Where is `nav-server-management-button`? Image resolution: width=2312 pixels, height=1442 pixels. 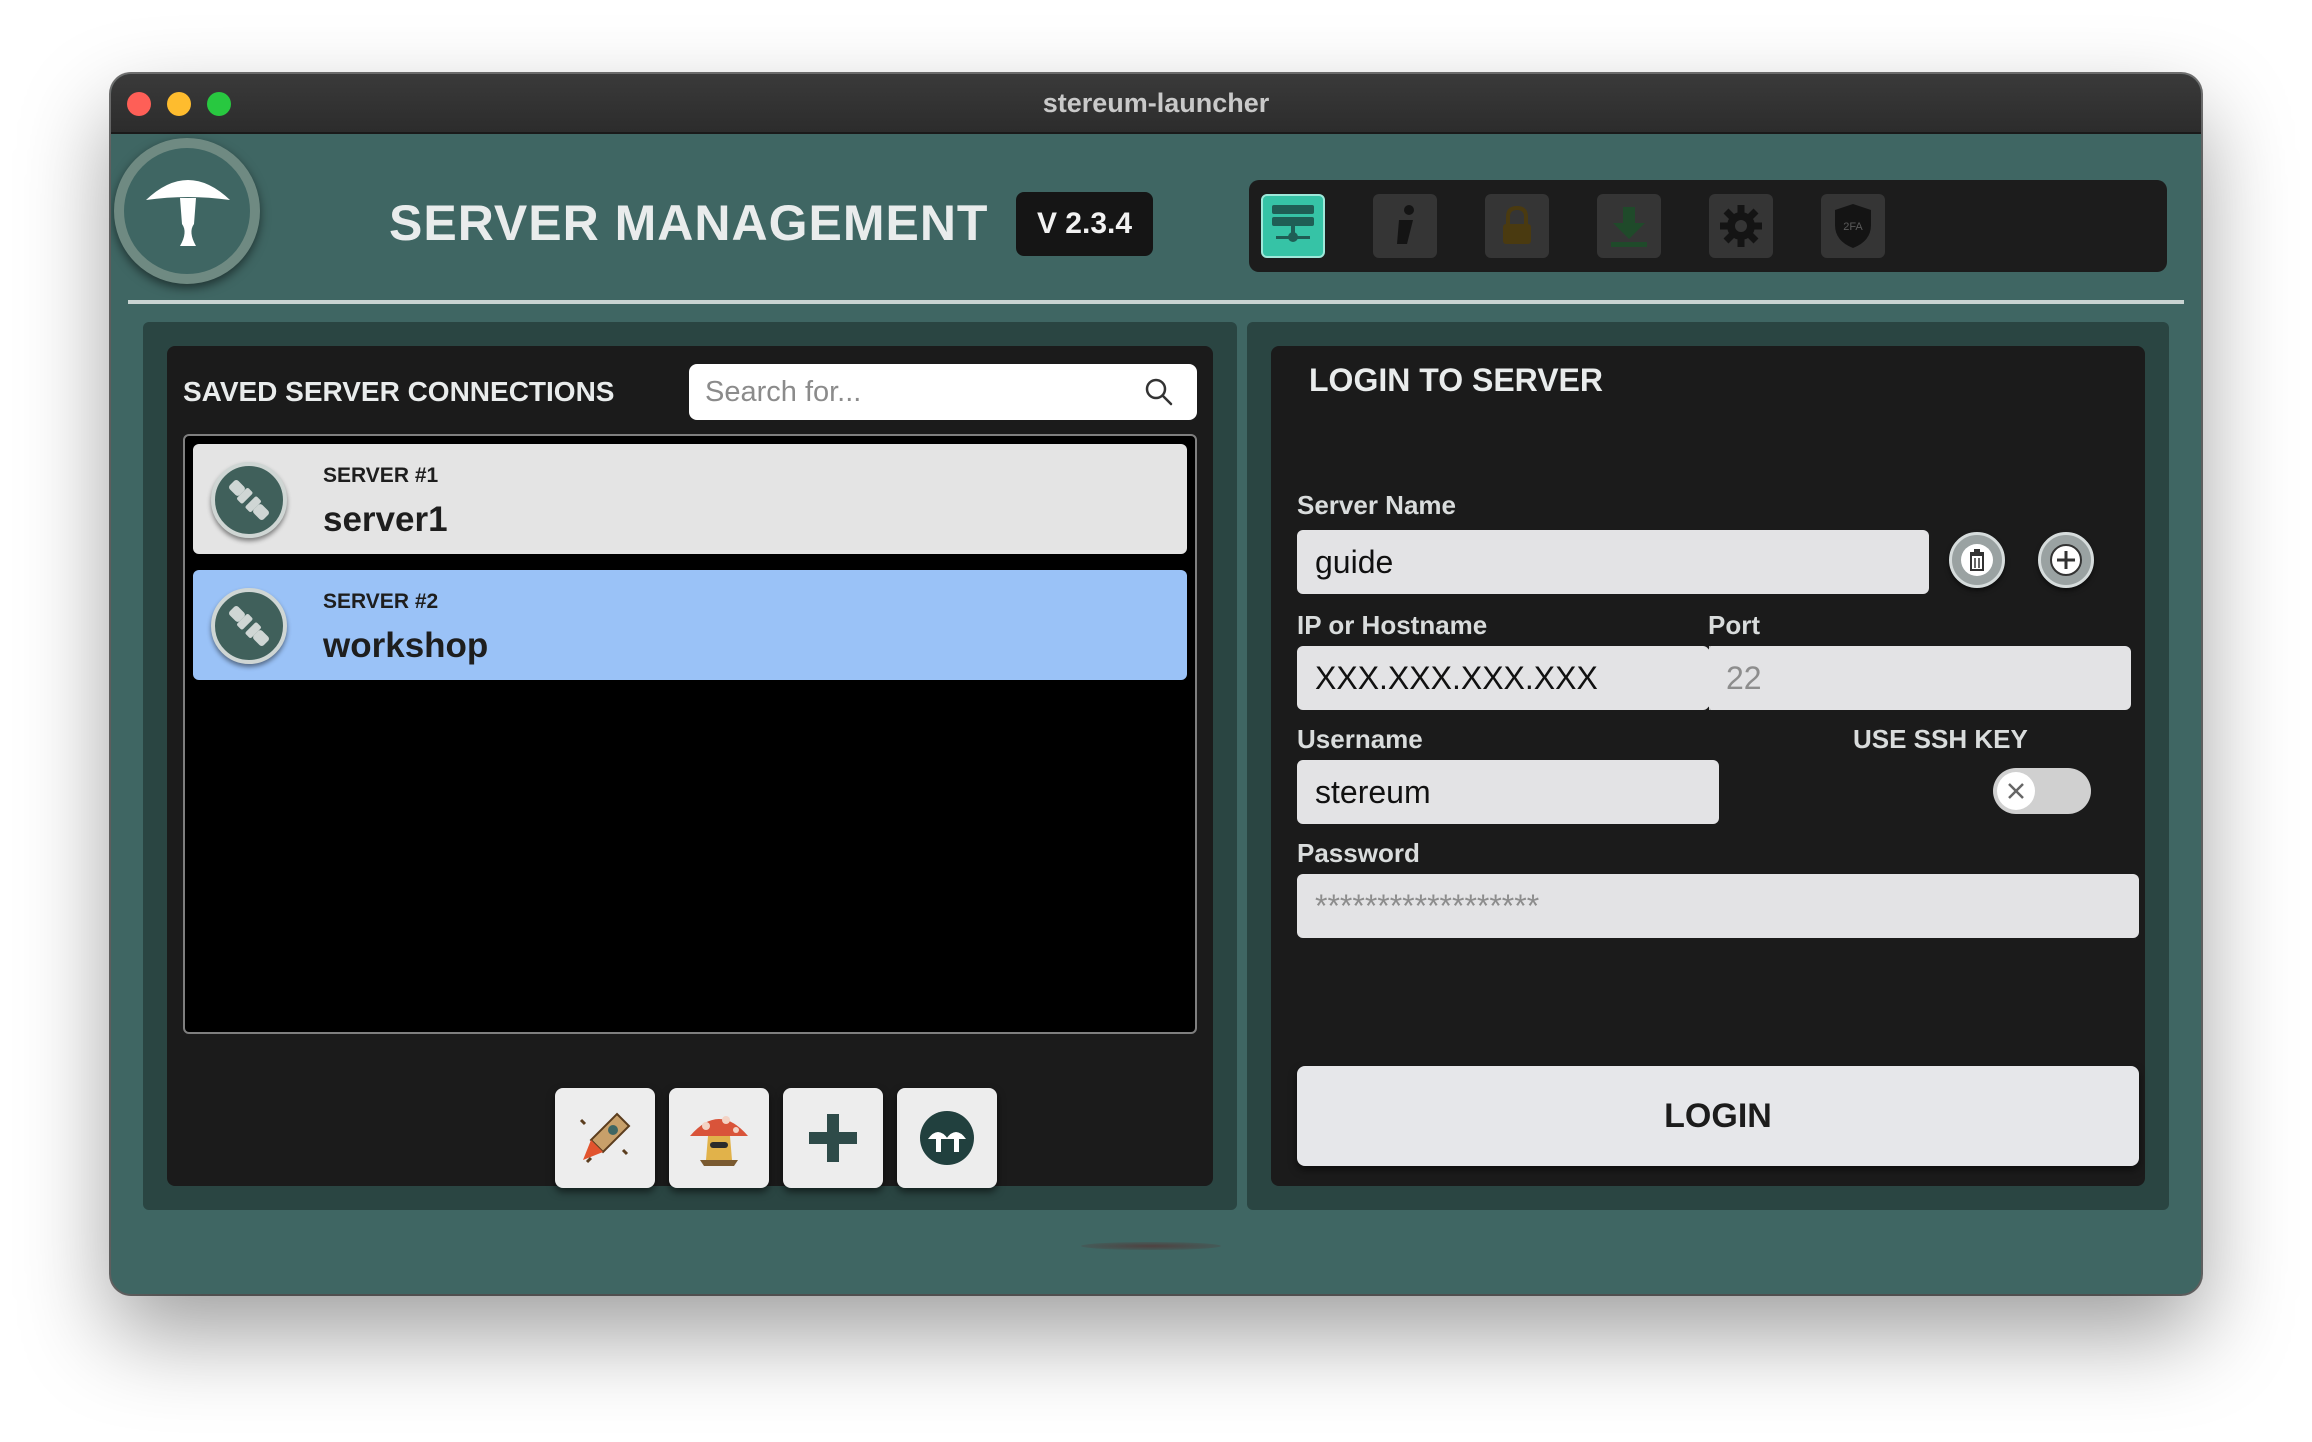 nav-server-management-button is located at coordinates (1293, 226).